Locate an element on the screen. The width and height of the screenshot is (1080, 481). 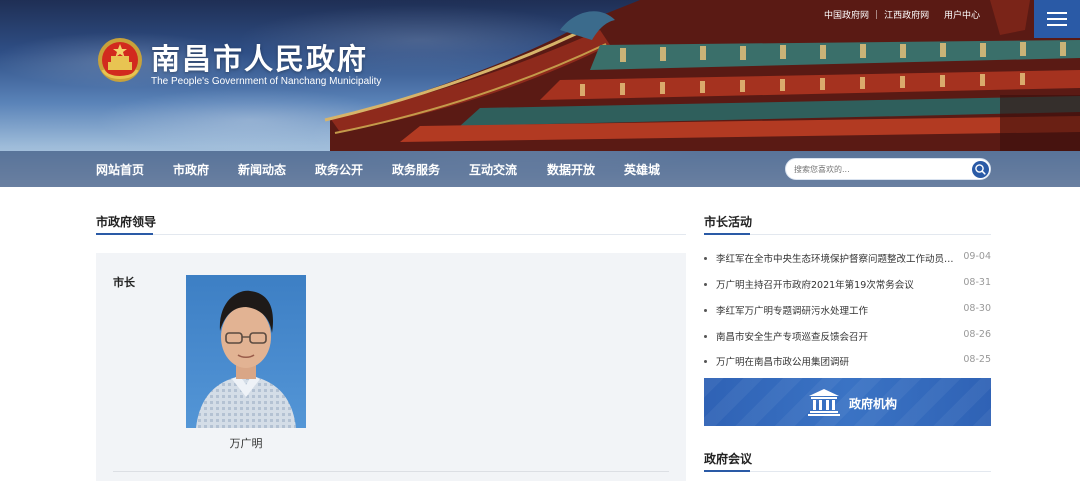
meetings-heading: 政府会议 is located at coordinates (728, 459).